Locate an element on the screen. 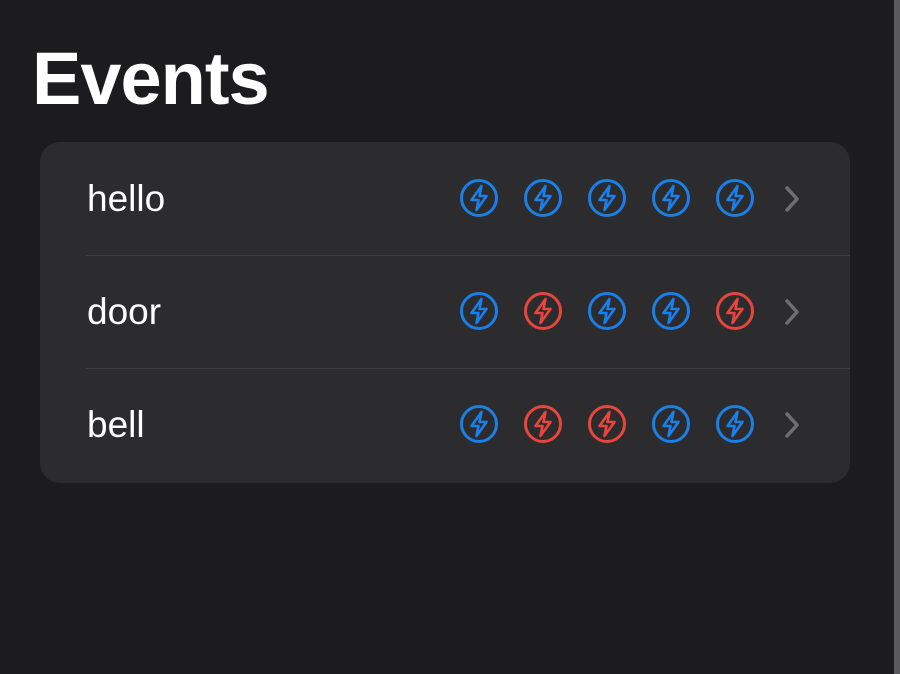 This screenshot has height=674, width=900. event-label: hello is located at coordinates (126, 198).